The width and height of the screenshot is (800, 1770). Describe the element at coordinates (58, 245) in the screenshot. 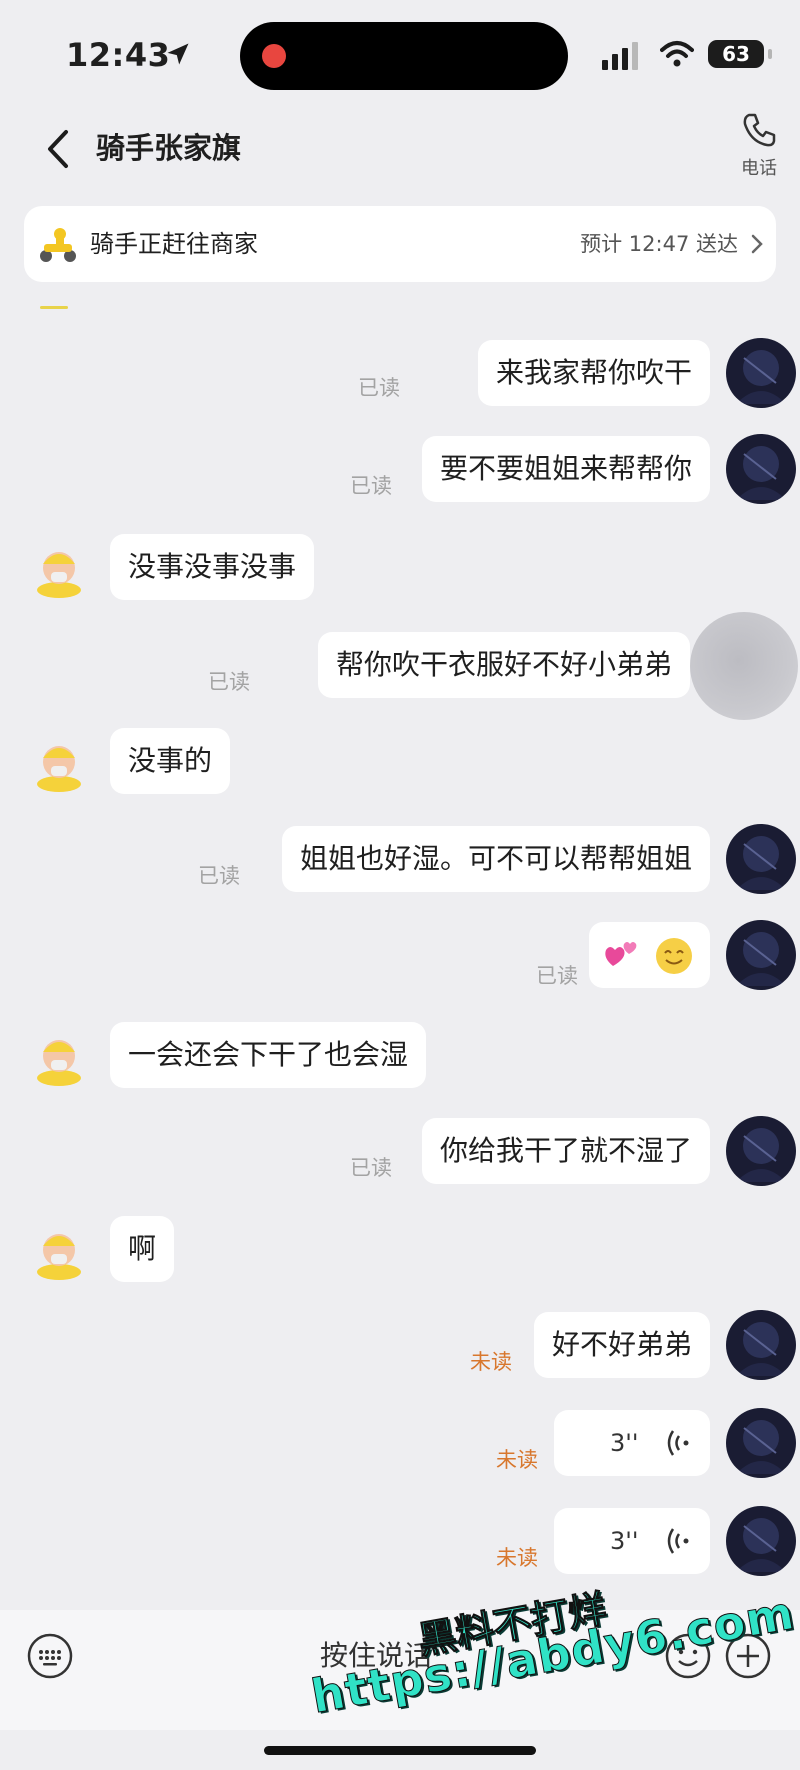

I see `rider-scooter-icon` at that location.